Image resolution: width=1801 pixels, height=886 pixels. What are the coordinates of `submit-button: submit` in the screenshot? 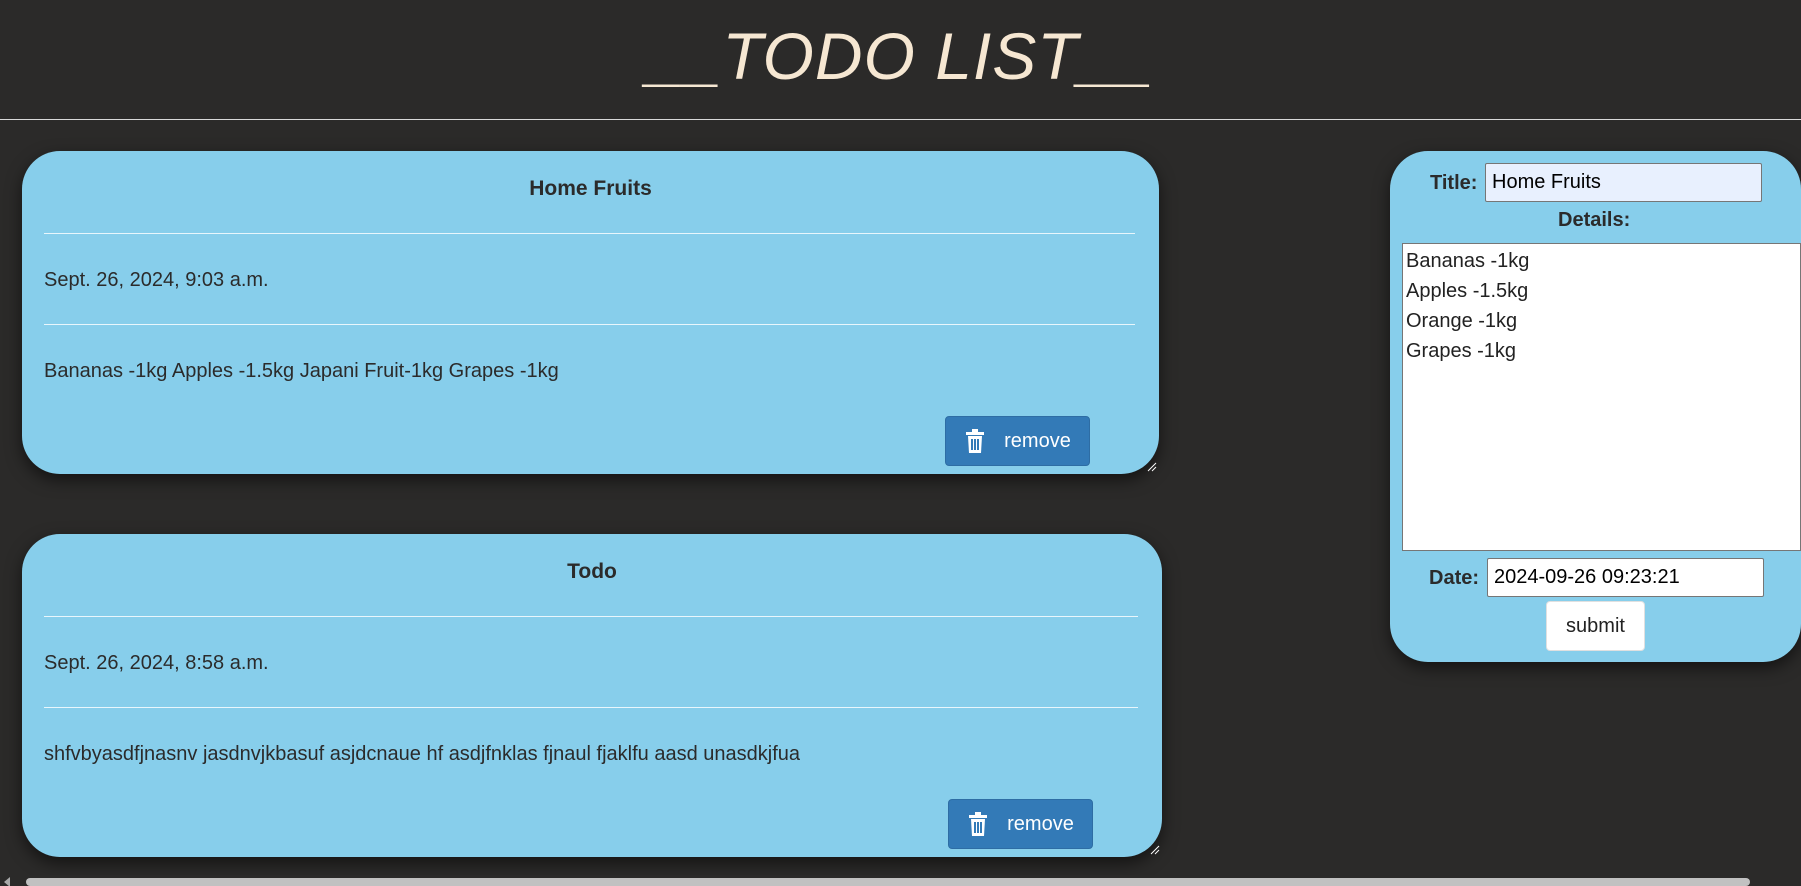 It's located at (1595, 626).